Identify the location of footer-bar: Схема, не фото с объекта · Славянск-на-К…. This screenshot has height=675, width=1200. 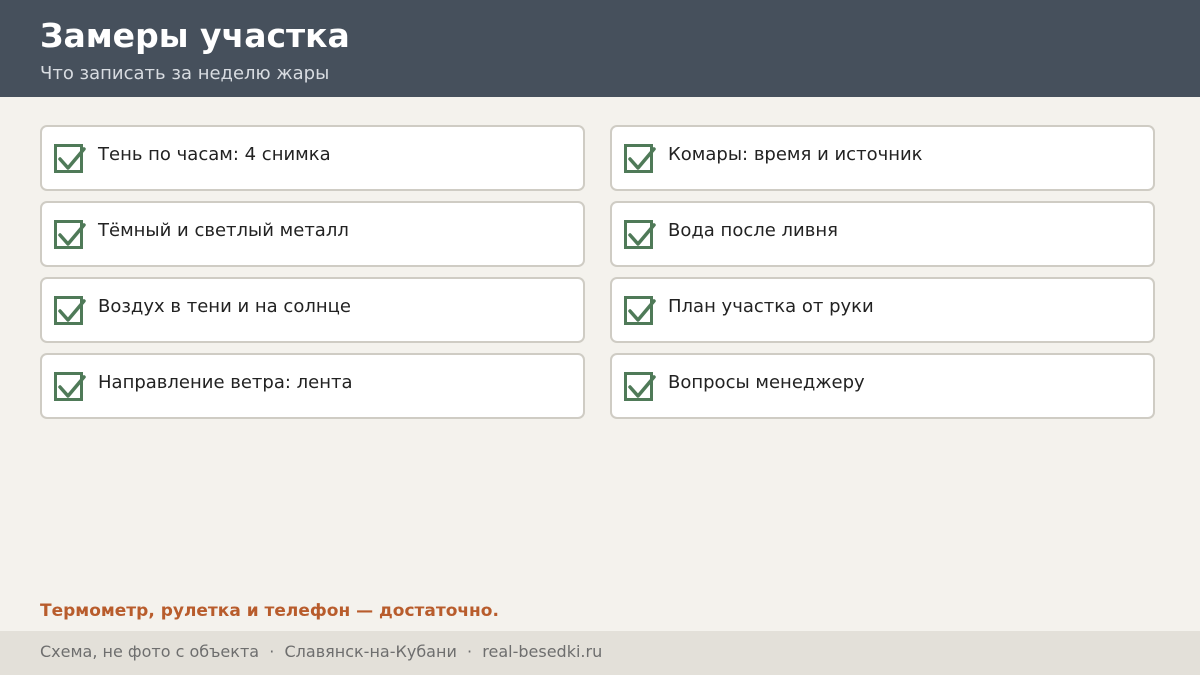
(600, 653).